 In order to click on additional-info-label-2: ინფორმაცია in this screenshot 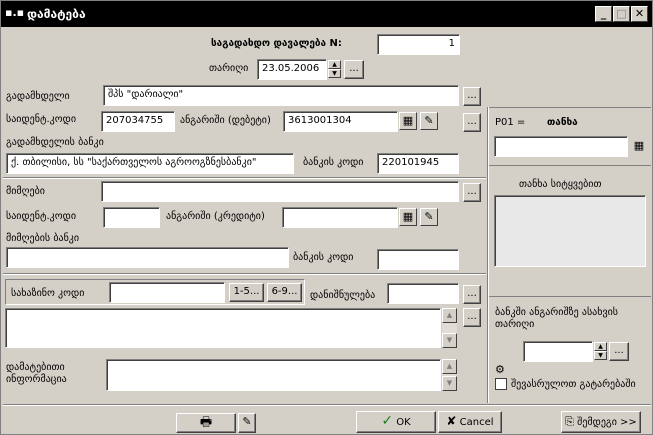, I will do `click(36, 379)`.